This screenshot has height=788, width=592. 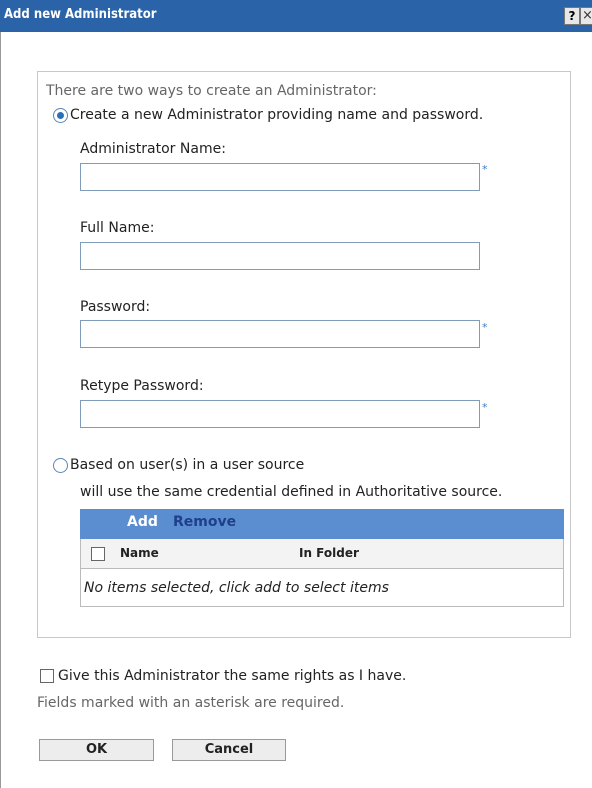 What do you see at coordinates (280, 414) in the screenshot?
I see `retype-password-field` at bounding box center [280, 414].